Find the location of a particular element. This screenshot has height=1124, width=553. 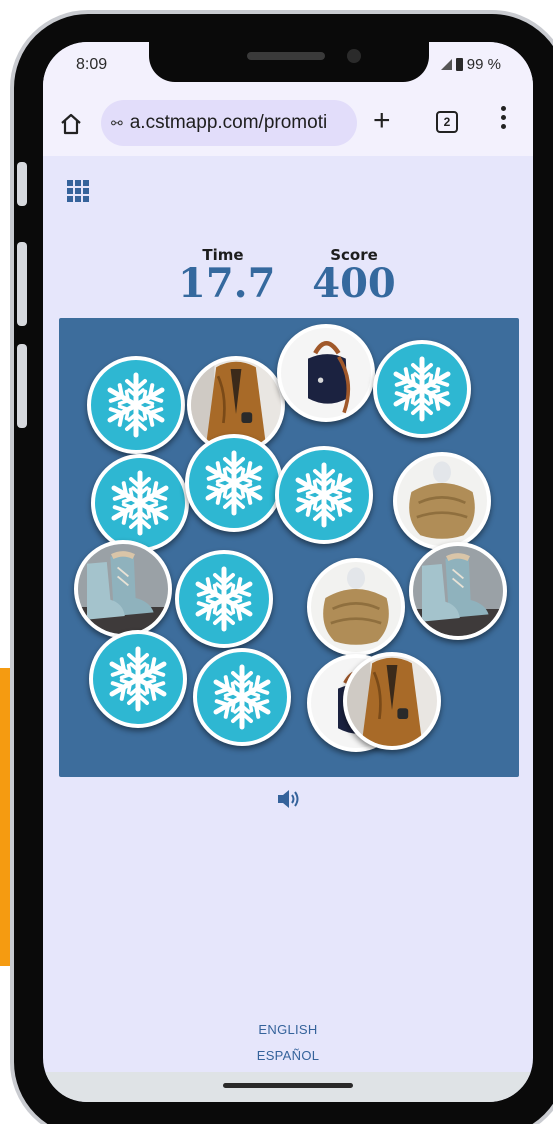

front-camera is located at coordinates (354, 56).